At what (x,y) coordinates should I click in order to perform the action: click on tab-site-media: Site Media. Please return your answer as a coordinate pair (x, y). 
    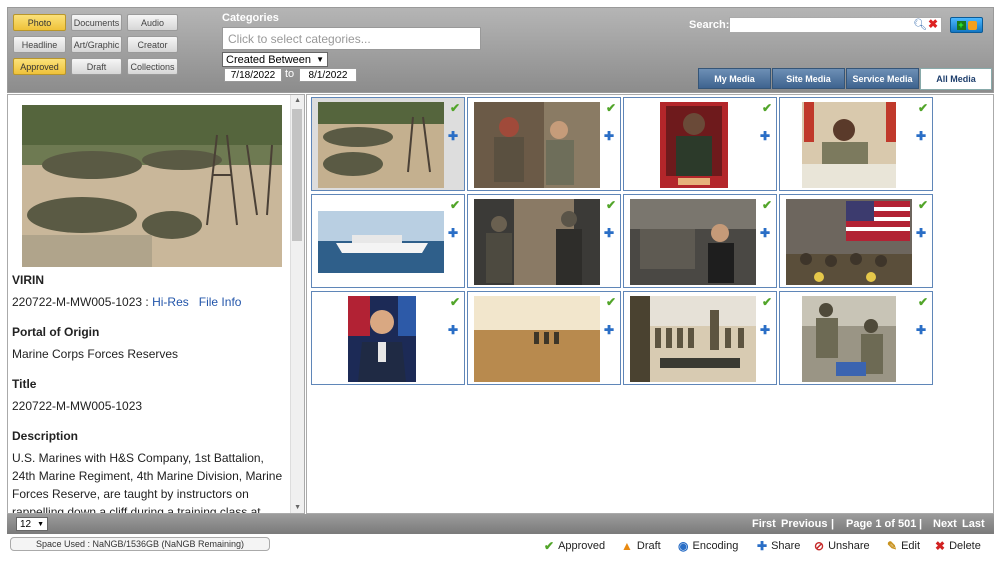
    Looking at the image, I should click on (808, 78).